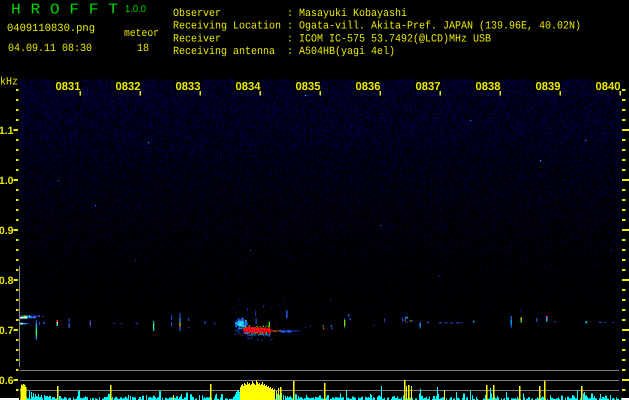  What do you see at coordinates (69, 87) in the screenshot?
I see `svg-text: 0831` at bounding box center [69, 87].